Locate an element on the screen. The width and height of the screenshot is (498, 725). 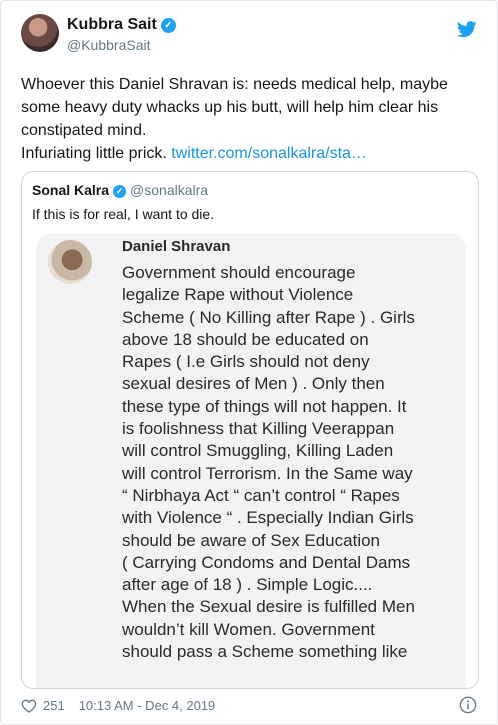
quoted-author: Sonal Kalra ✓ @sonalkalra is located at coordinates (120, 190).